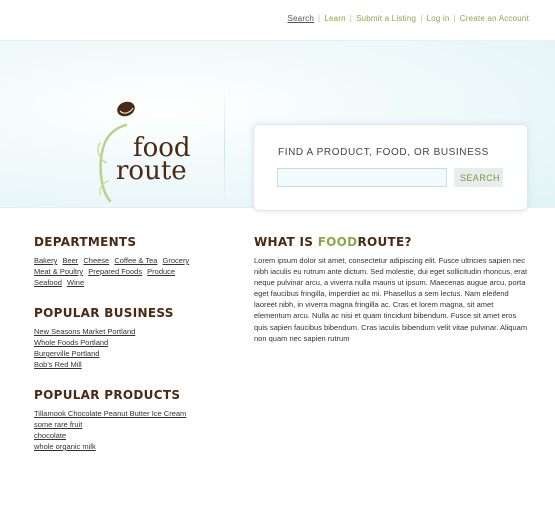 This screenshot has width=555, height=526. Describe the element at coordinates (70, 260) in the screenshot. I see `department-link: Beer` at that location.